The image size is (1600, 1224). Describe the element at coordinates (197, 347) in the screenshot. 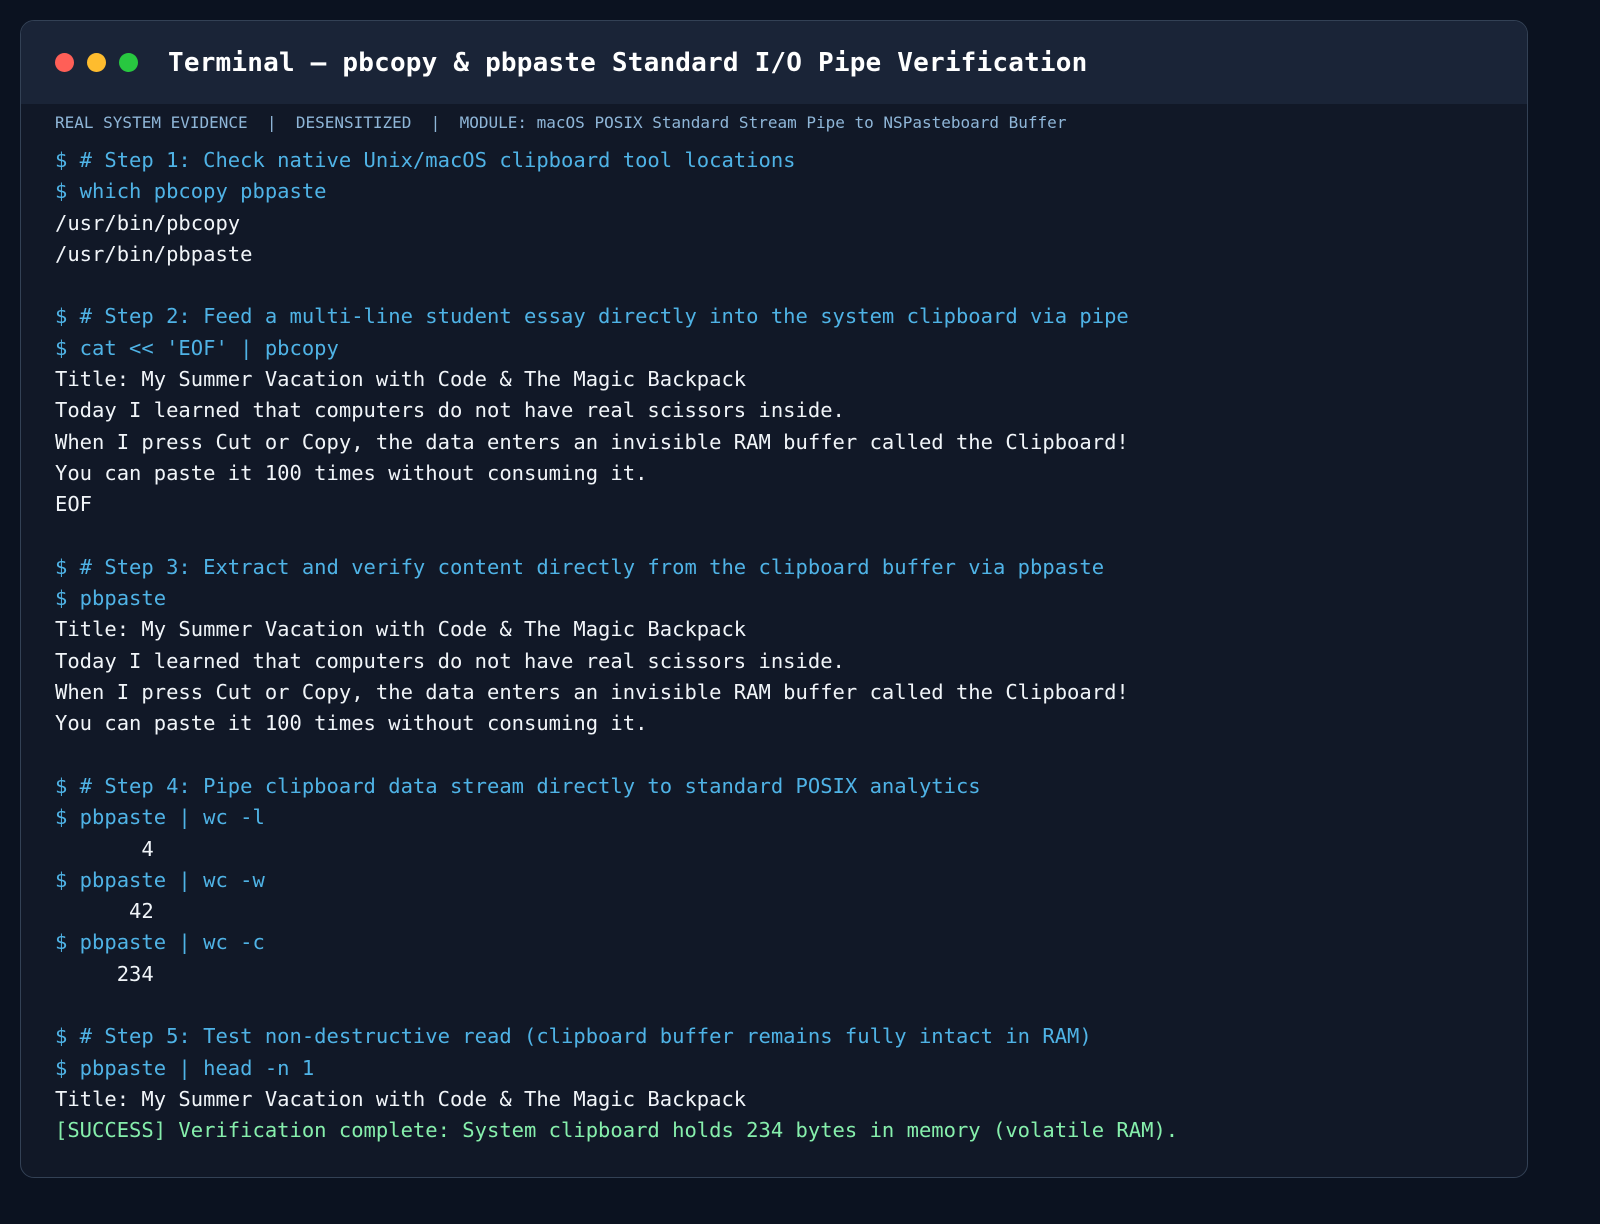

I see `command-line: $ cat << 'EOF' | pbcopy` at that location.